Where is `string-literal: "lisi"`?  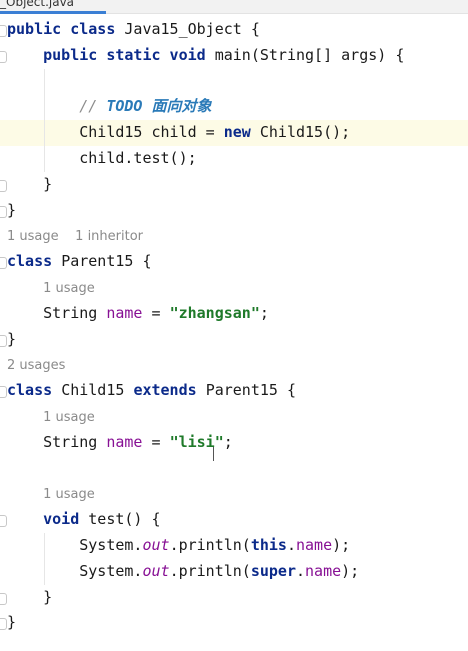
string-literal: "lisi" is located at coordinates (196, 441).